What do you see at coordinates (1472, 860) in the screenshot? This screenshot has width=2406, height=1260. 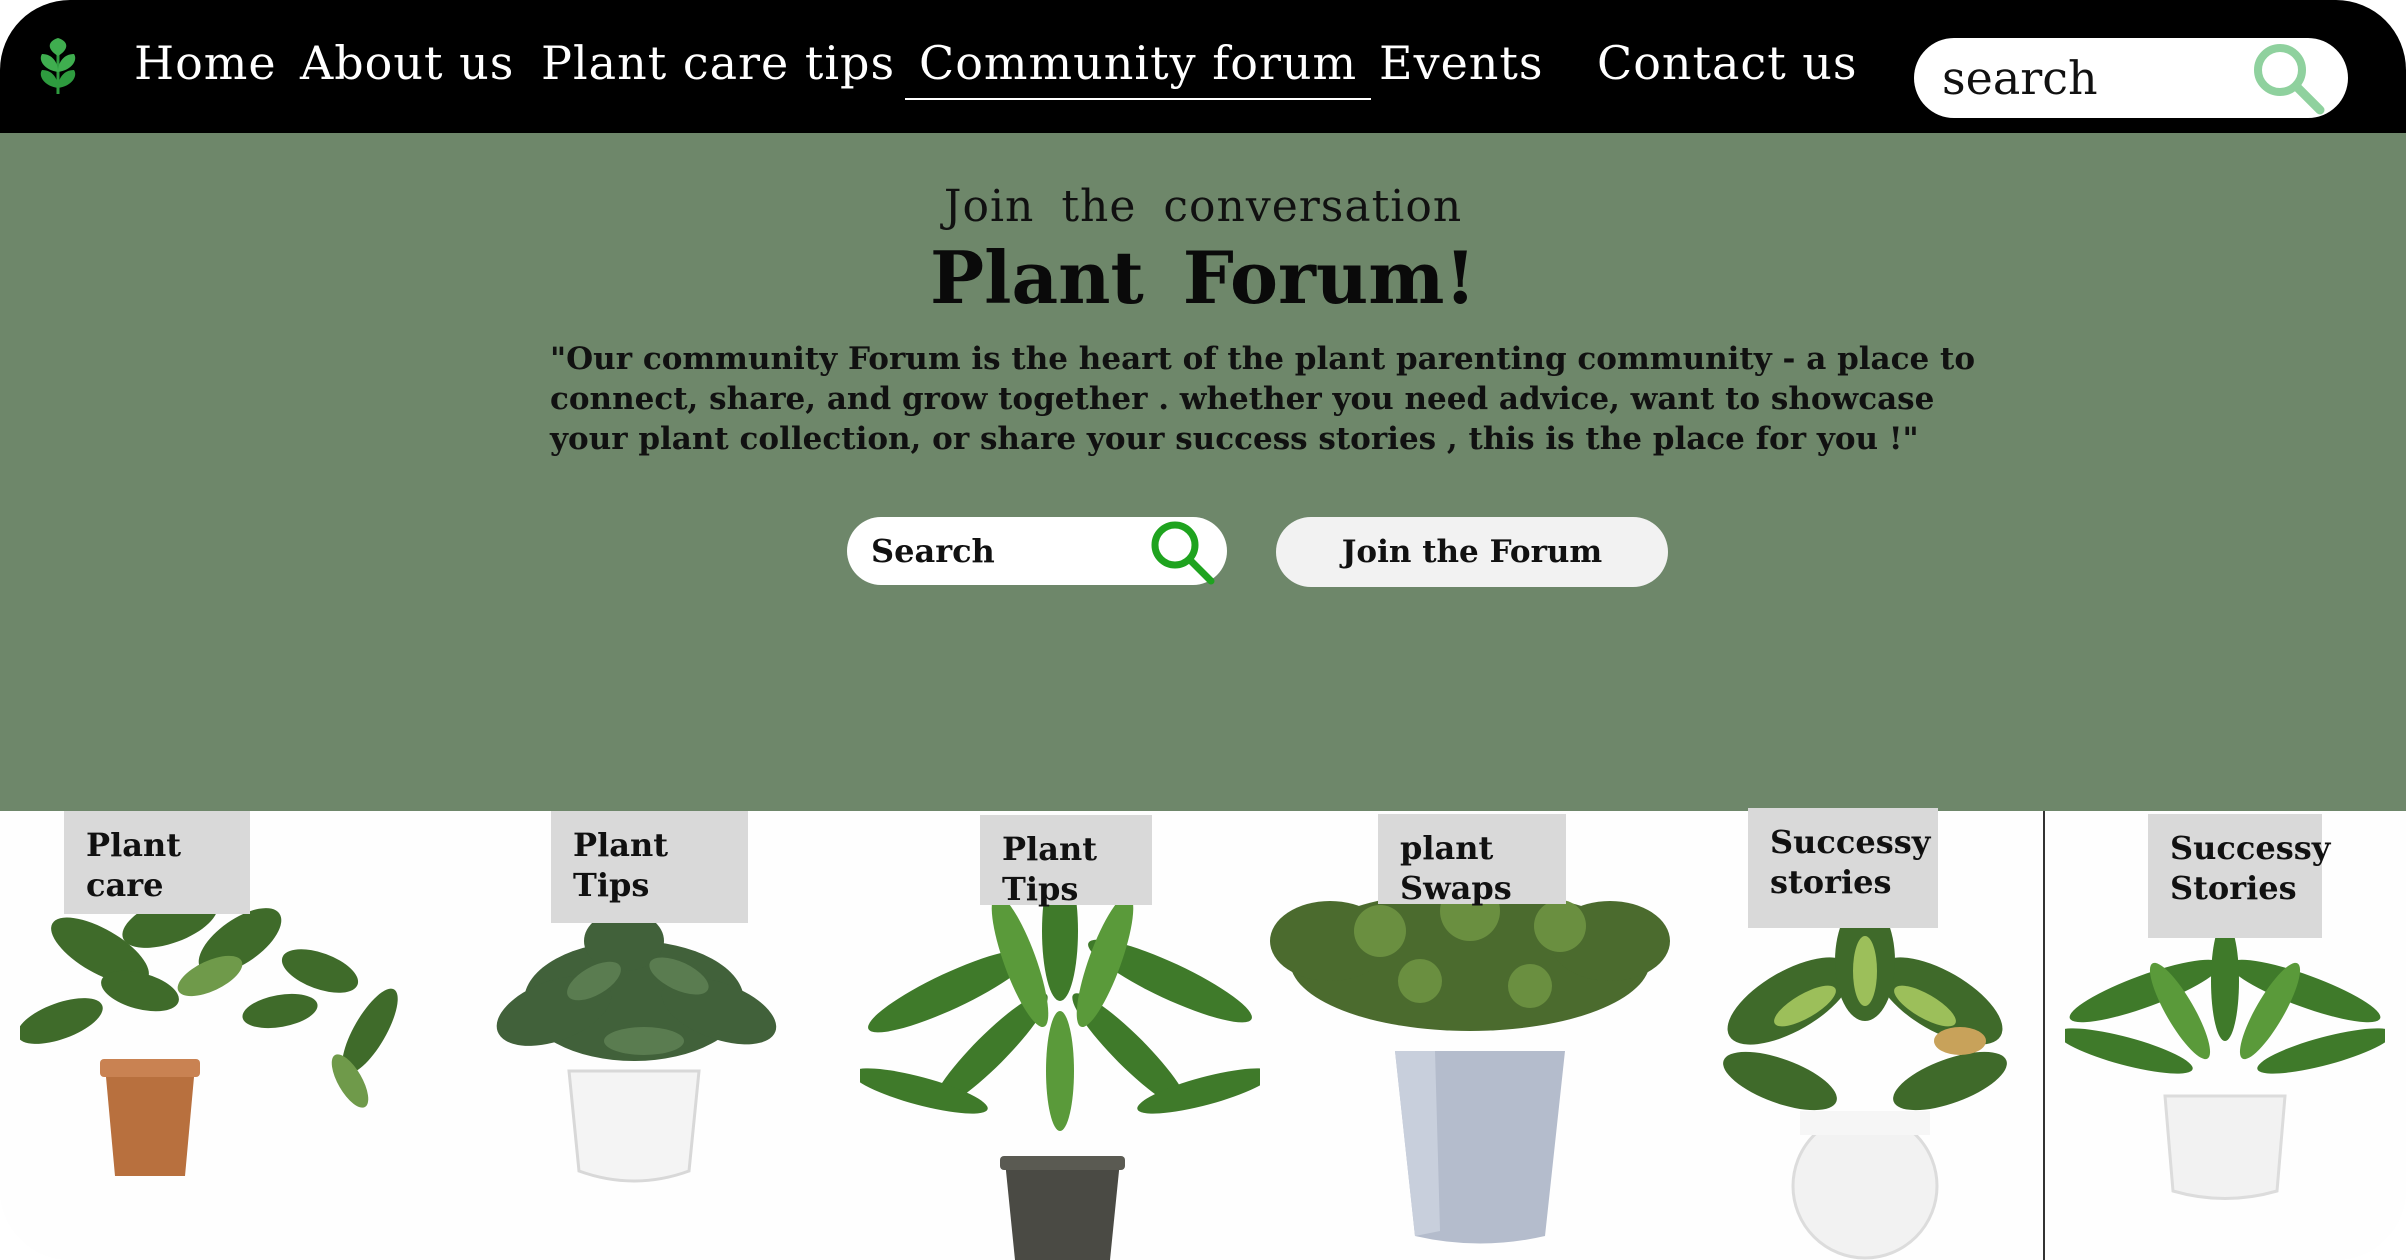 I see `card-label: plant Swaps` at bounding box center [1472, 860].